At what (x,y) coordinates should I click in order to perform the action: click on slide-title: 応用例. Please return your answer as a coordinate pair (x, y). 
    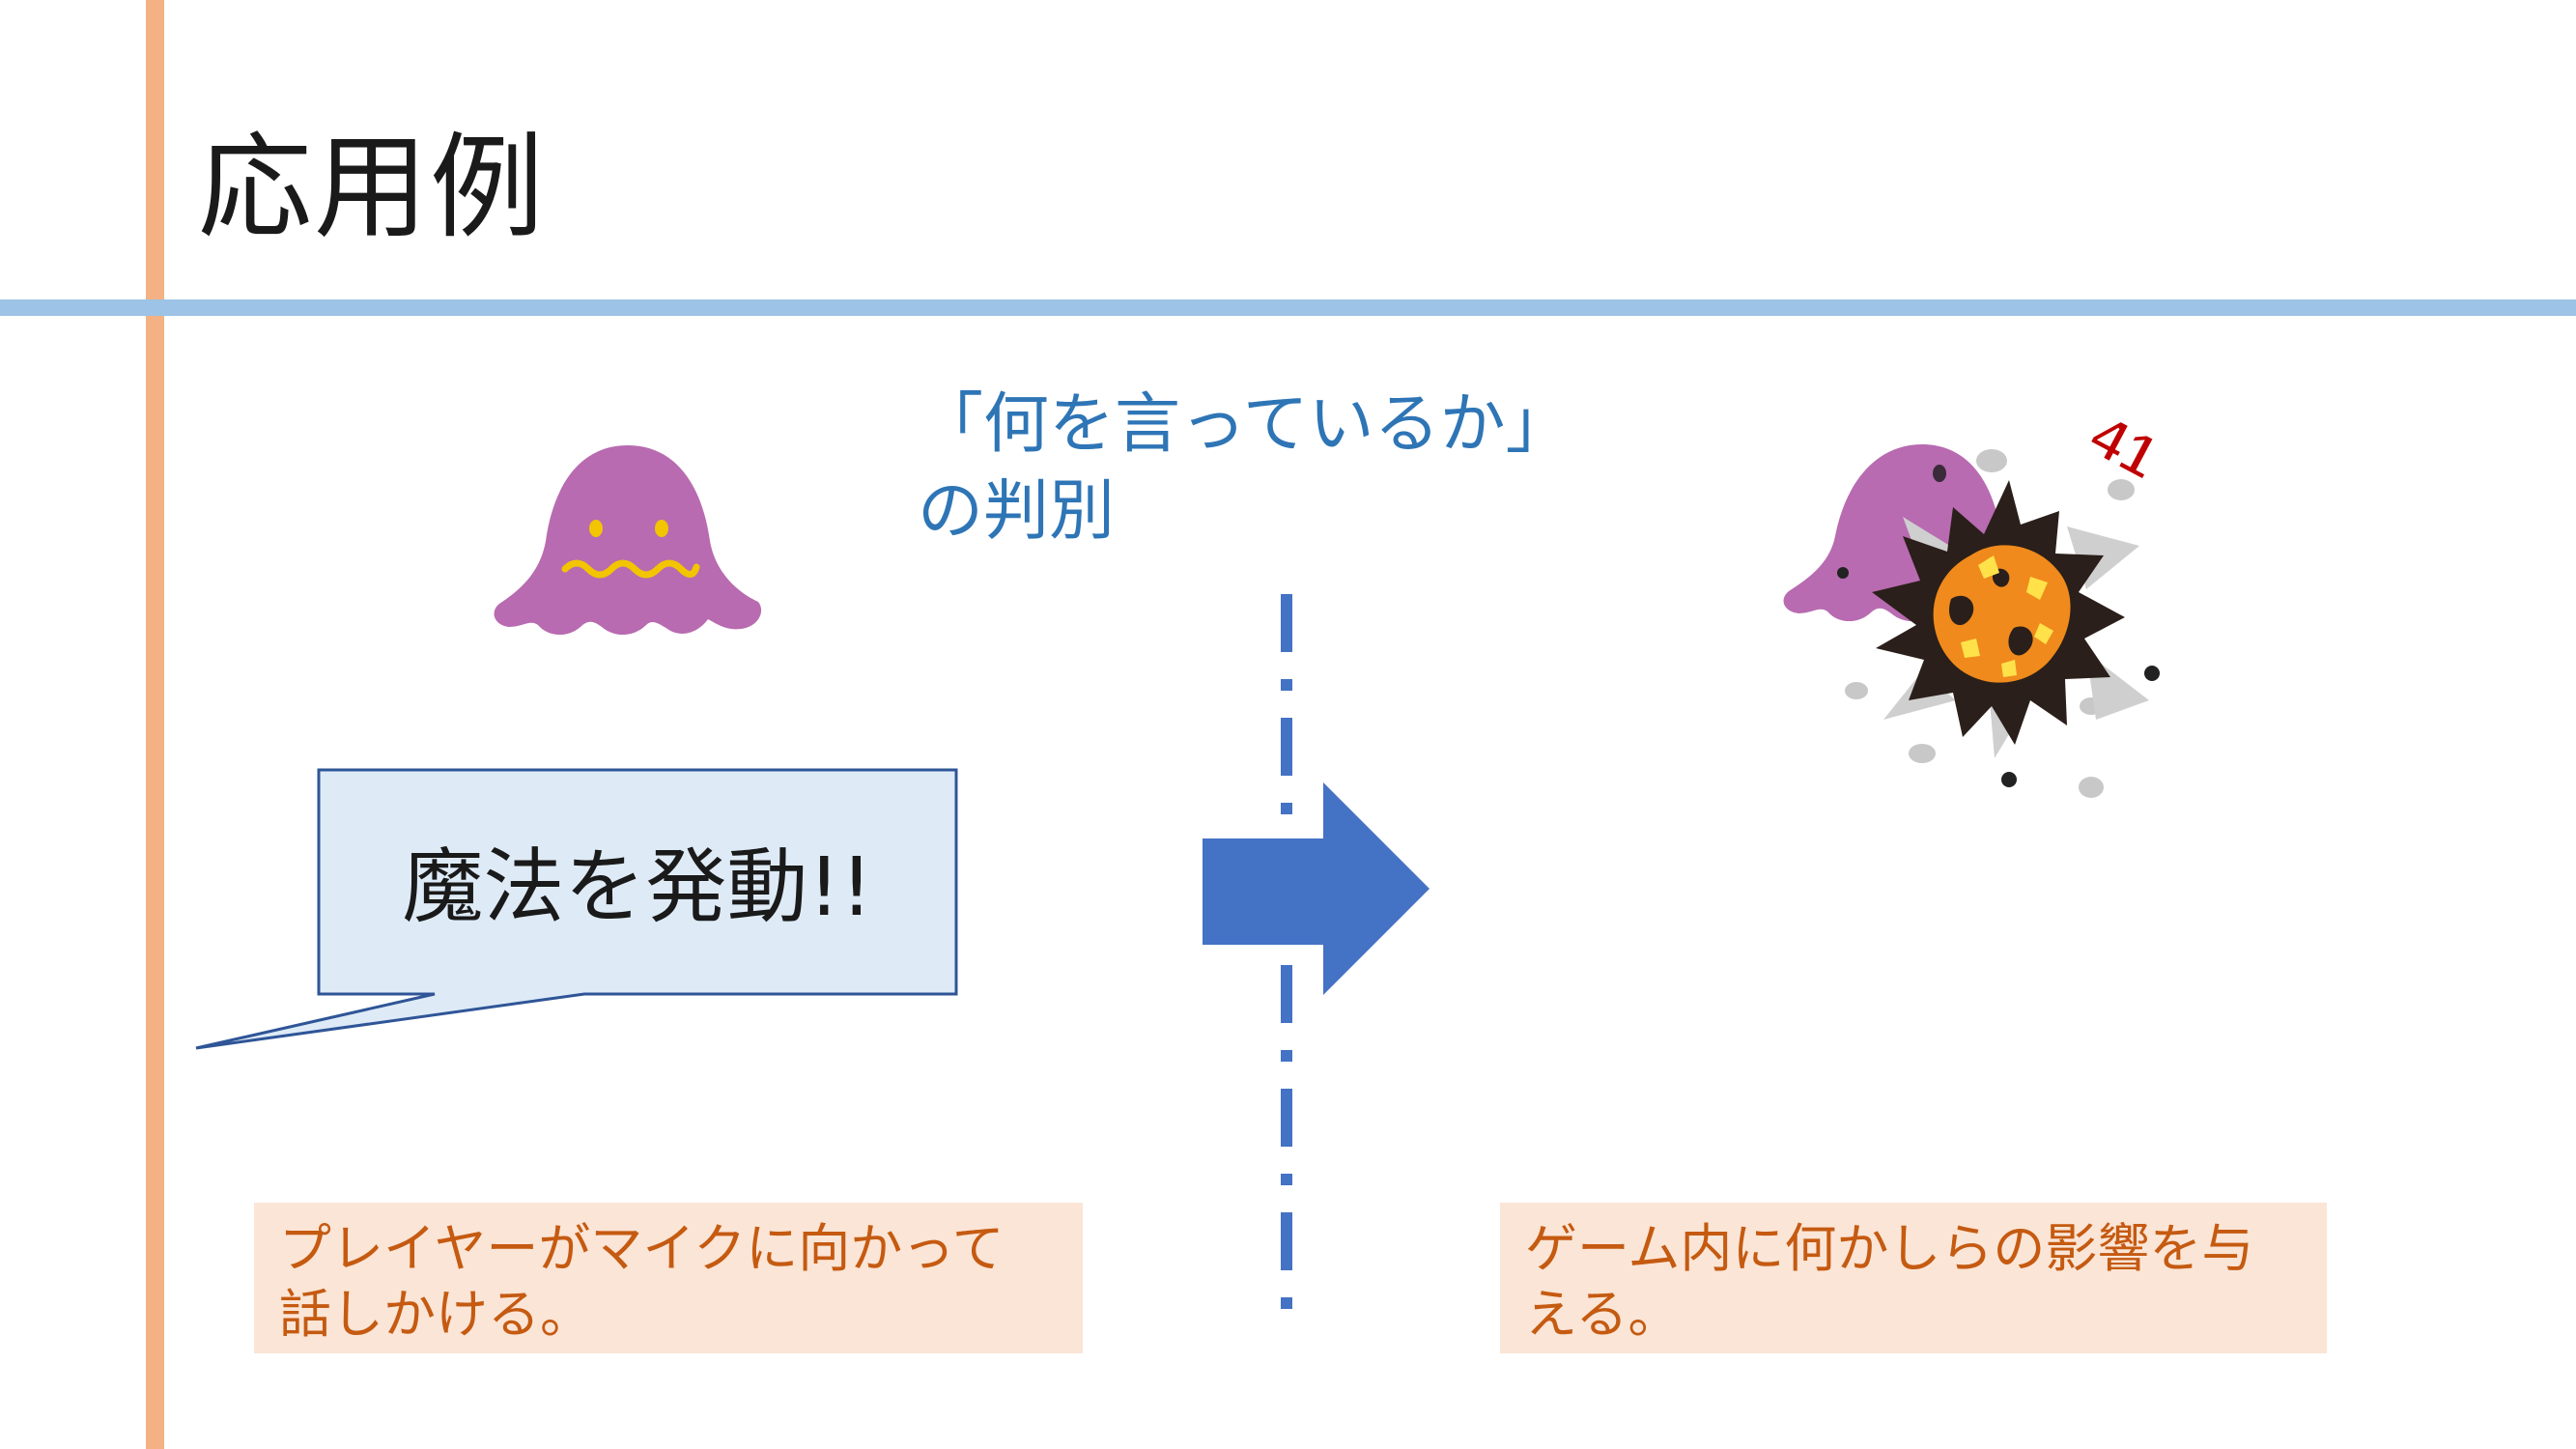
    Looking at the image, I should click on (372, 187).